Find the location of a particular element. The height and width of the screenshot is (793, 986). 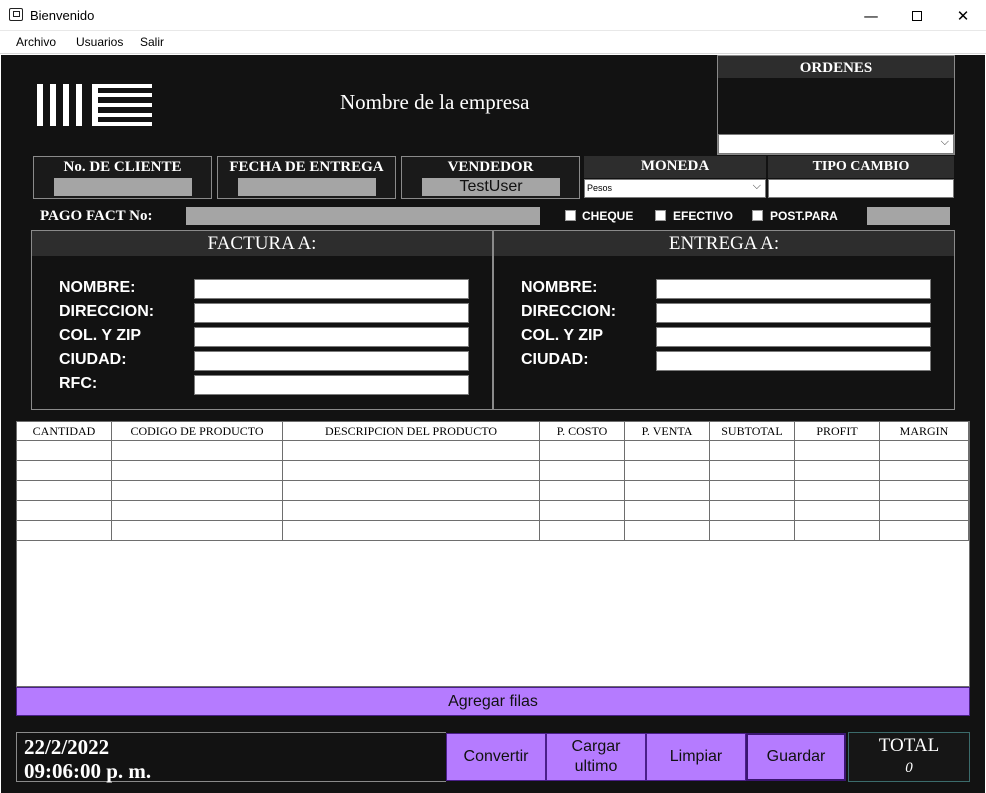

total-panel: TOTAL 0 is located at coordinates (909, 757).